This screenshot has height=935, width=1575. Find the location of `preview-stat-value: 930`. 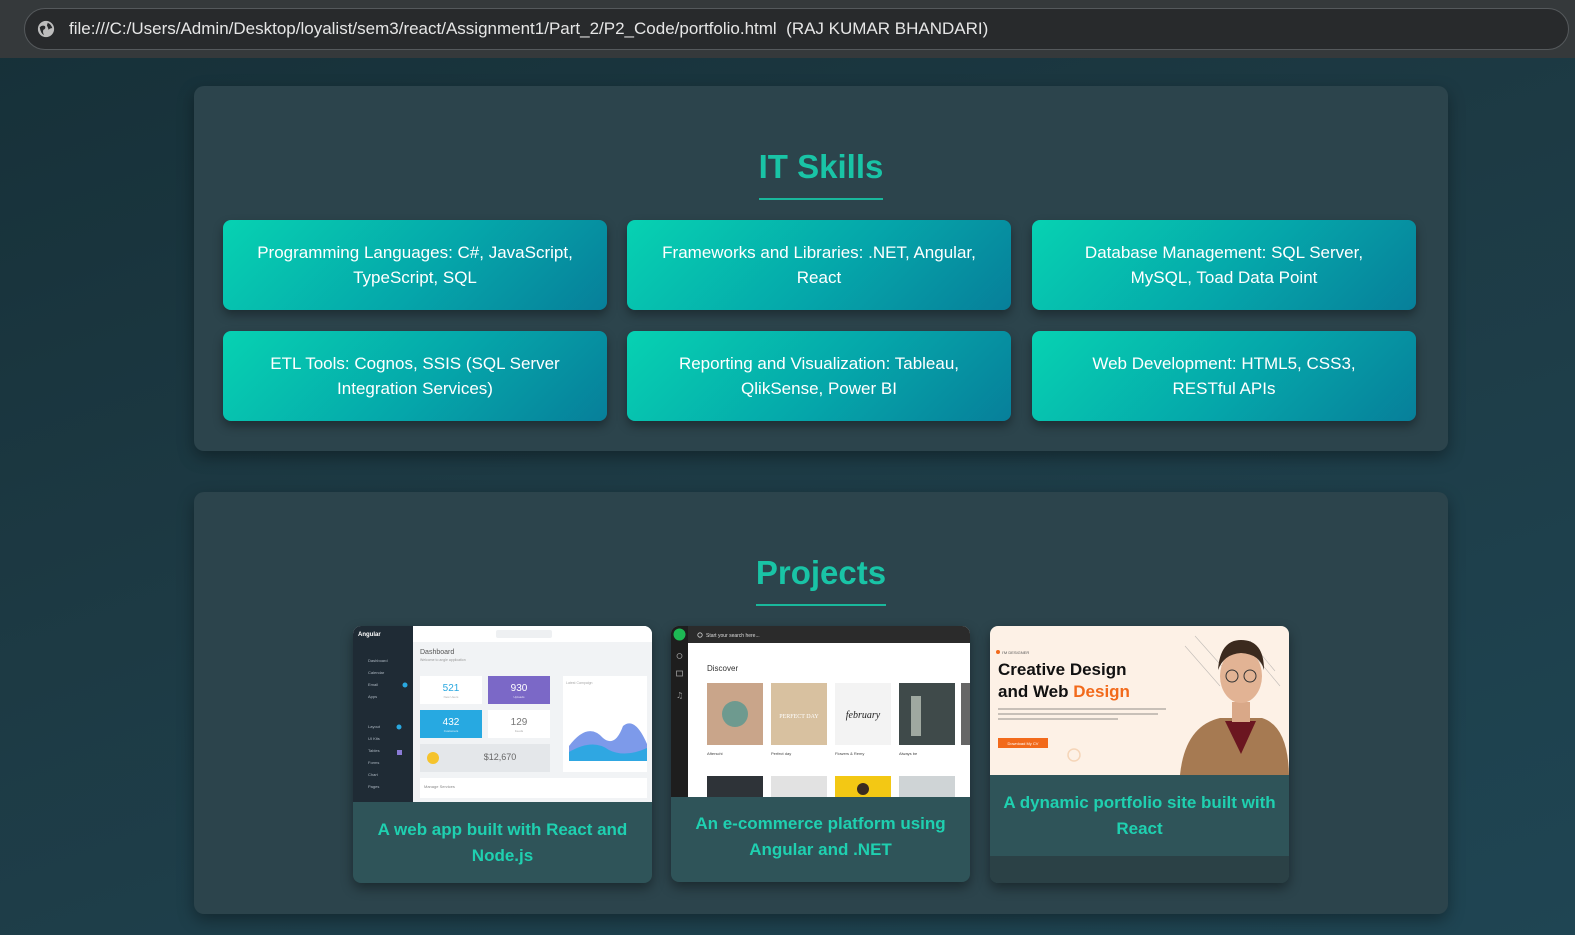

preview-stat-value: 930 is located at coordinates (519, 688).